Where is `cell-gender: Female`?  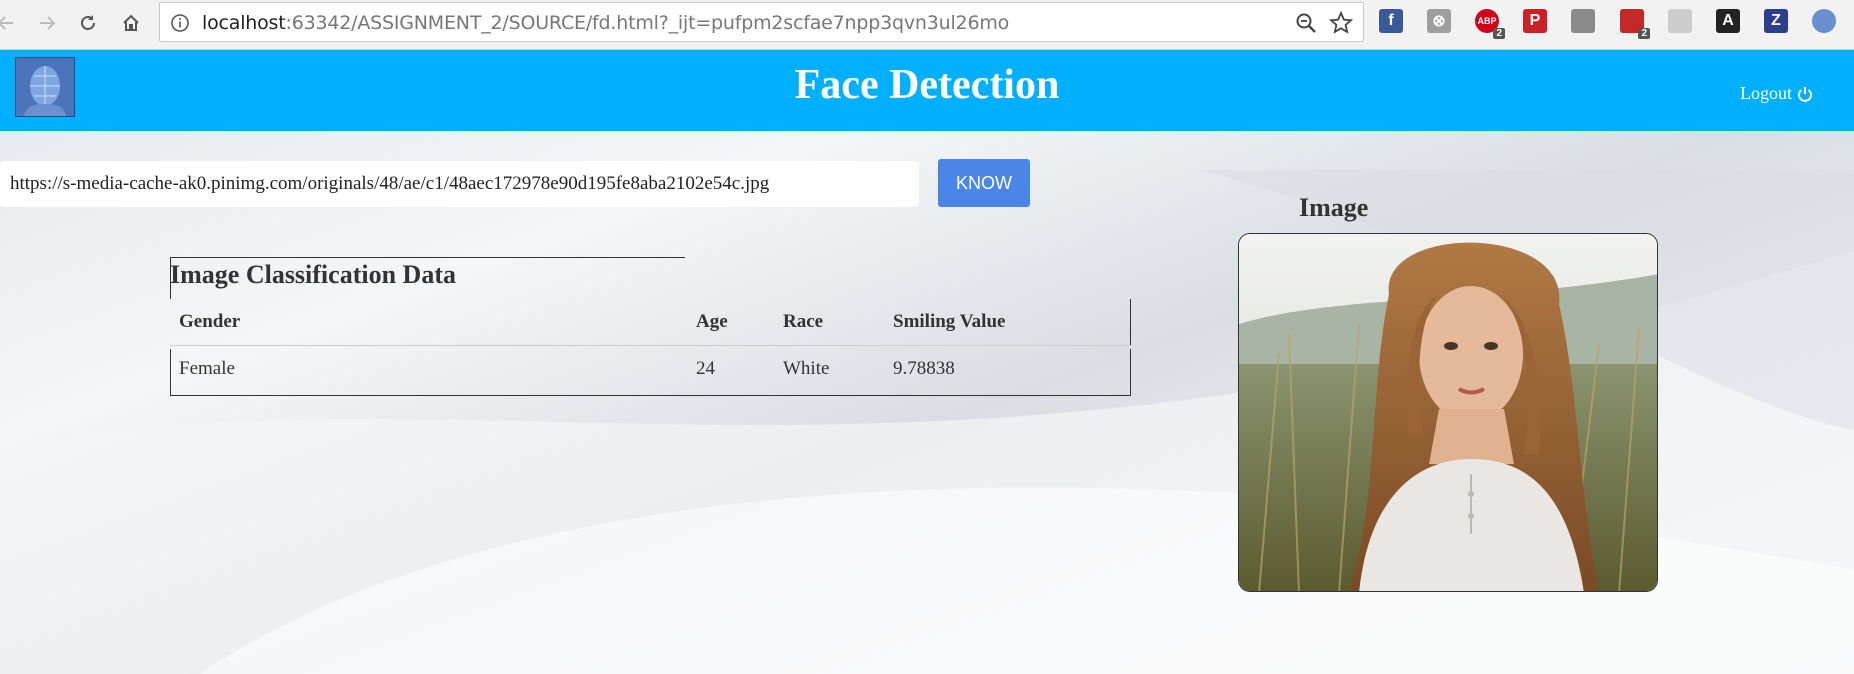 cell-gender: Female is located at coordinates (207, 368).